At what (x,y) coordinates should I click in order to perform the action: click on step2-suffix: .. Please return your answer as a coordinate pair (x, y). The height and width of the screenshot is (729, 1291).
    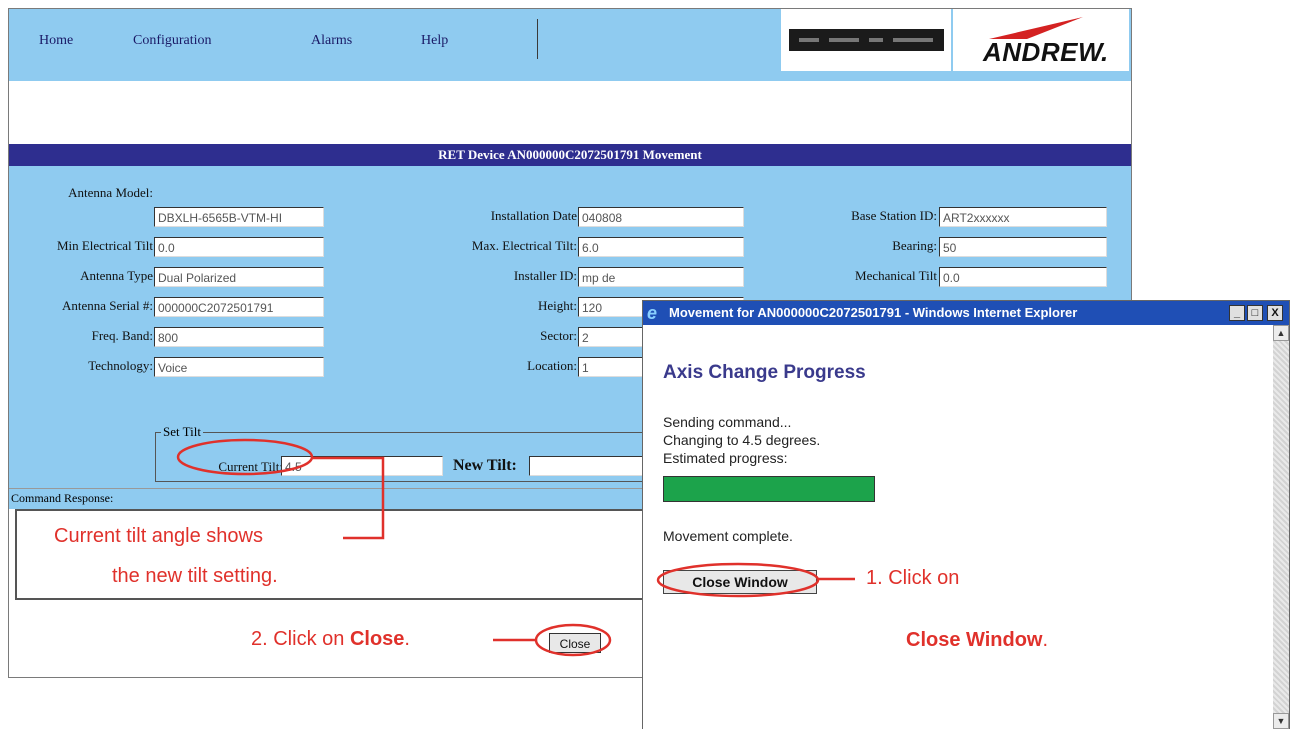
    Looking at the image, I should click on (407, 639).